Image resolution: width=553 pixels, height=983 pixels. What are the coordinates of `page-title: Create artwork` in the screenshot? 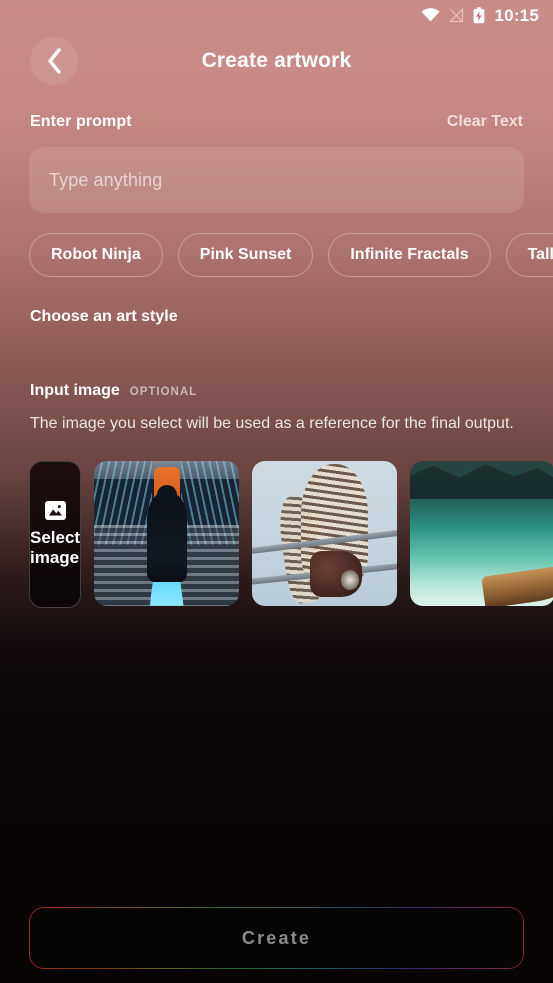 It's located at (276, 60).